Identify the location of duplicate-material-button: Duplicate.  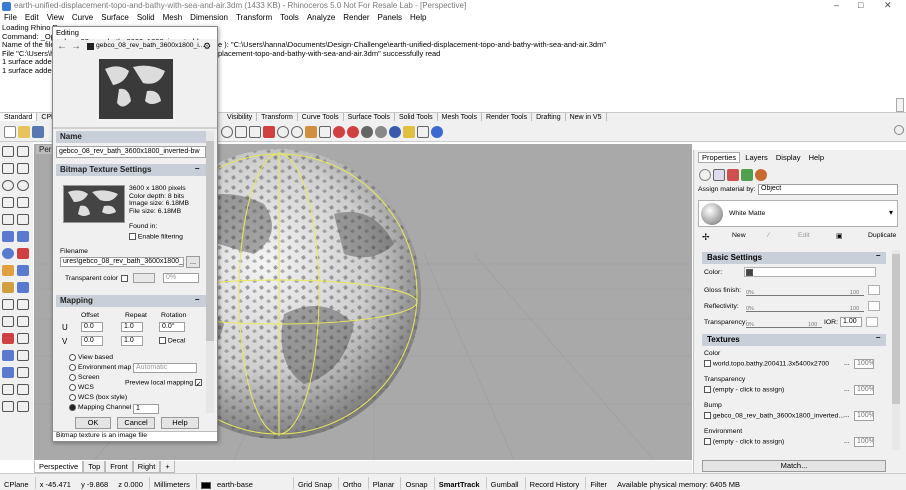
(882, 235).